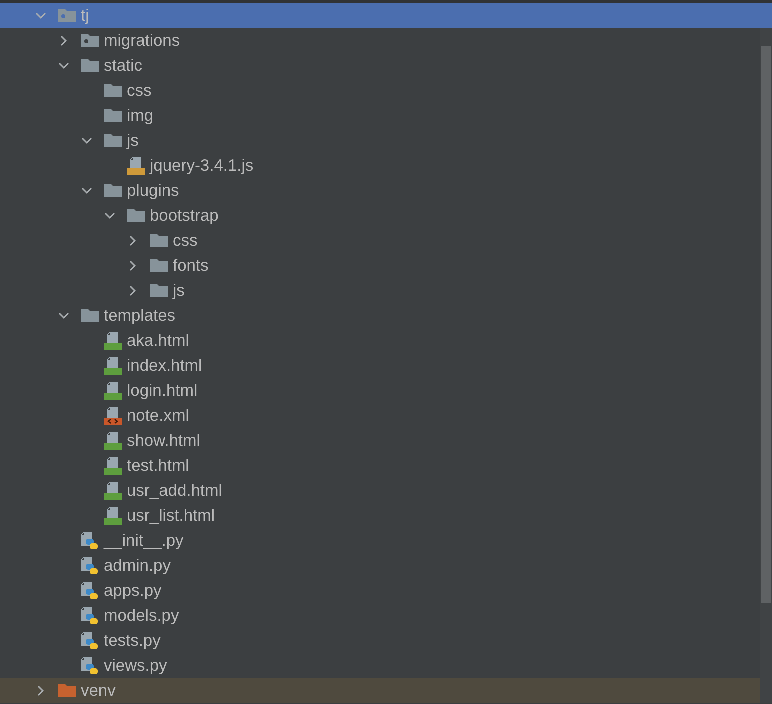  Describe the element at coordinates (162, 390) in the screenshot. I see `file-name: login.html` at that location.